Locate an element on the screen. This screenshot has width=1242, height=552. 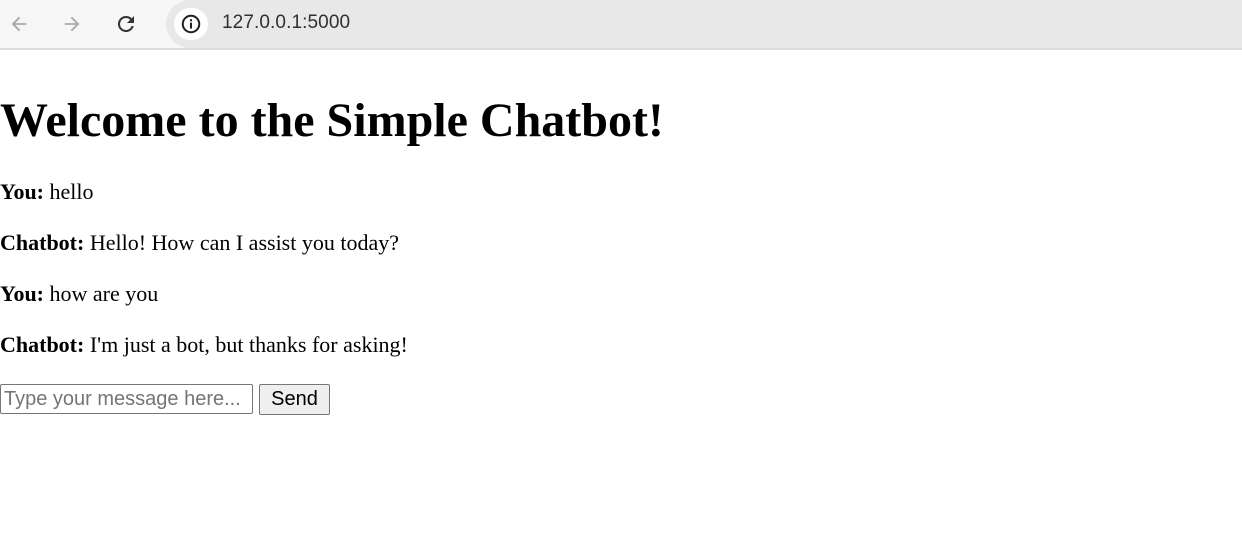
browser-toolbar: 127.0.0.1:5000 is located at coordinates (621, 25).